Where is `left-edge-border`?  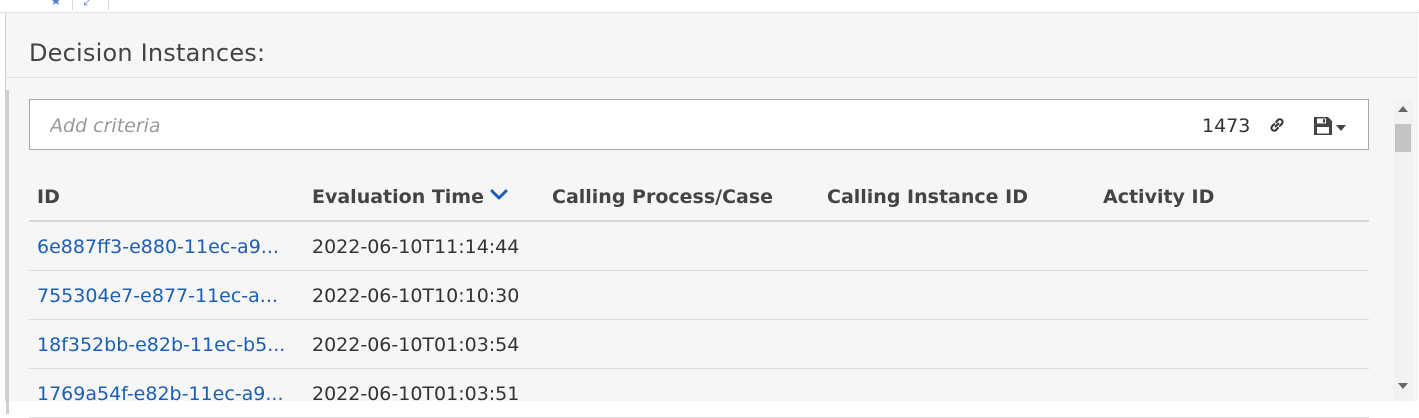 left-edge-border is located at coordinates (7, 252).